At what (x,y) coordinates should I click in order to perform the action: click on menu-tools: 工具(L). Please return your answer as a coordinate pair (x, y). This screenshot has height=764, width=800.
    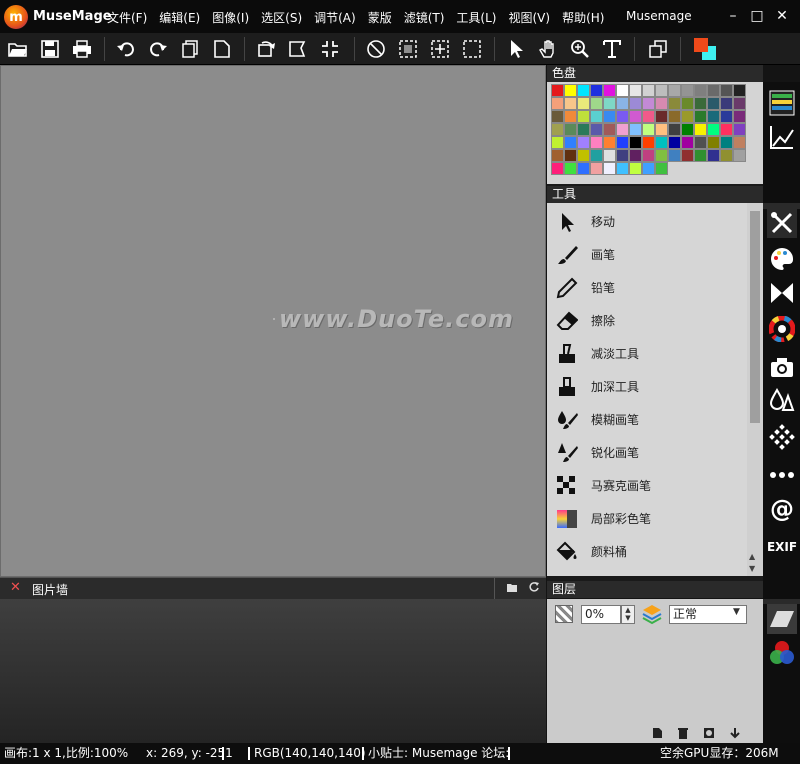
    Looking at the image, I should click on (476, 17).